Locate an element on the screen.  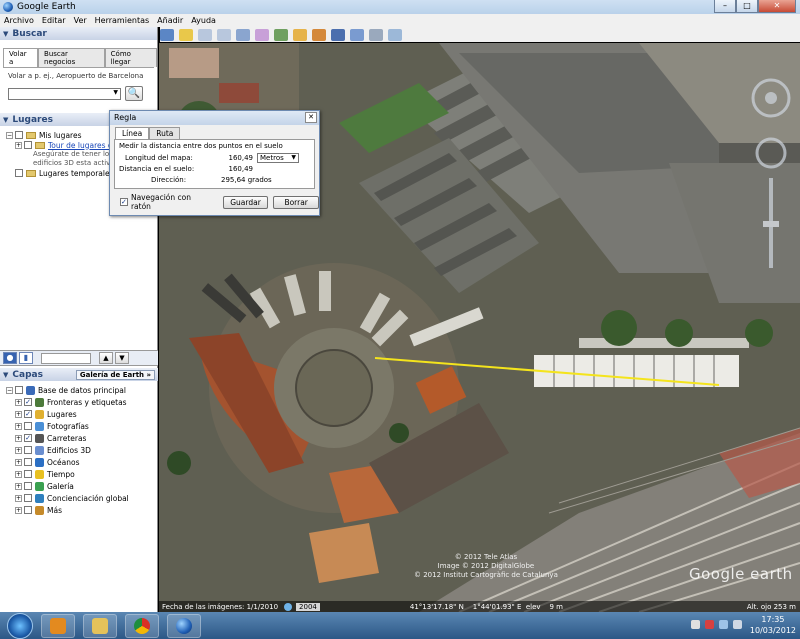
email-icon is located at coordinates (357, 34).